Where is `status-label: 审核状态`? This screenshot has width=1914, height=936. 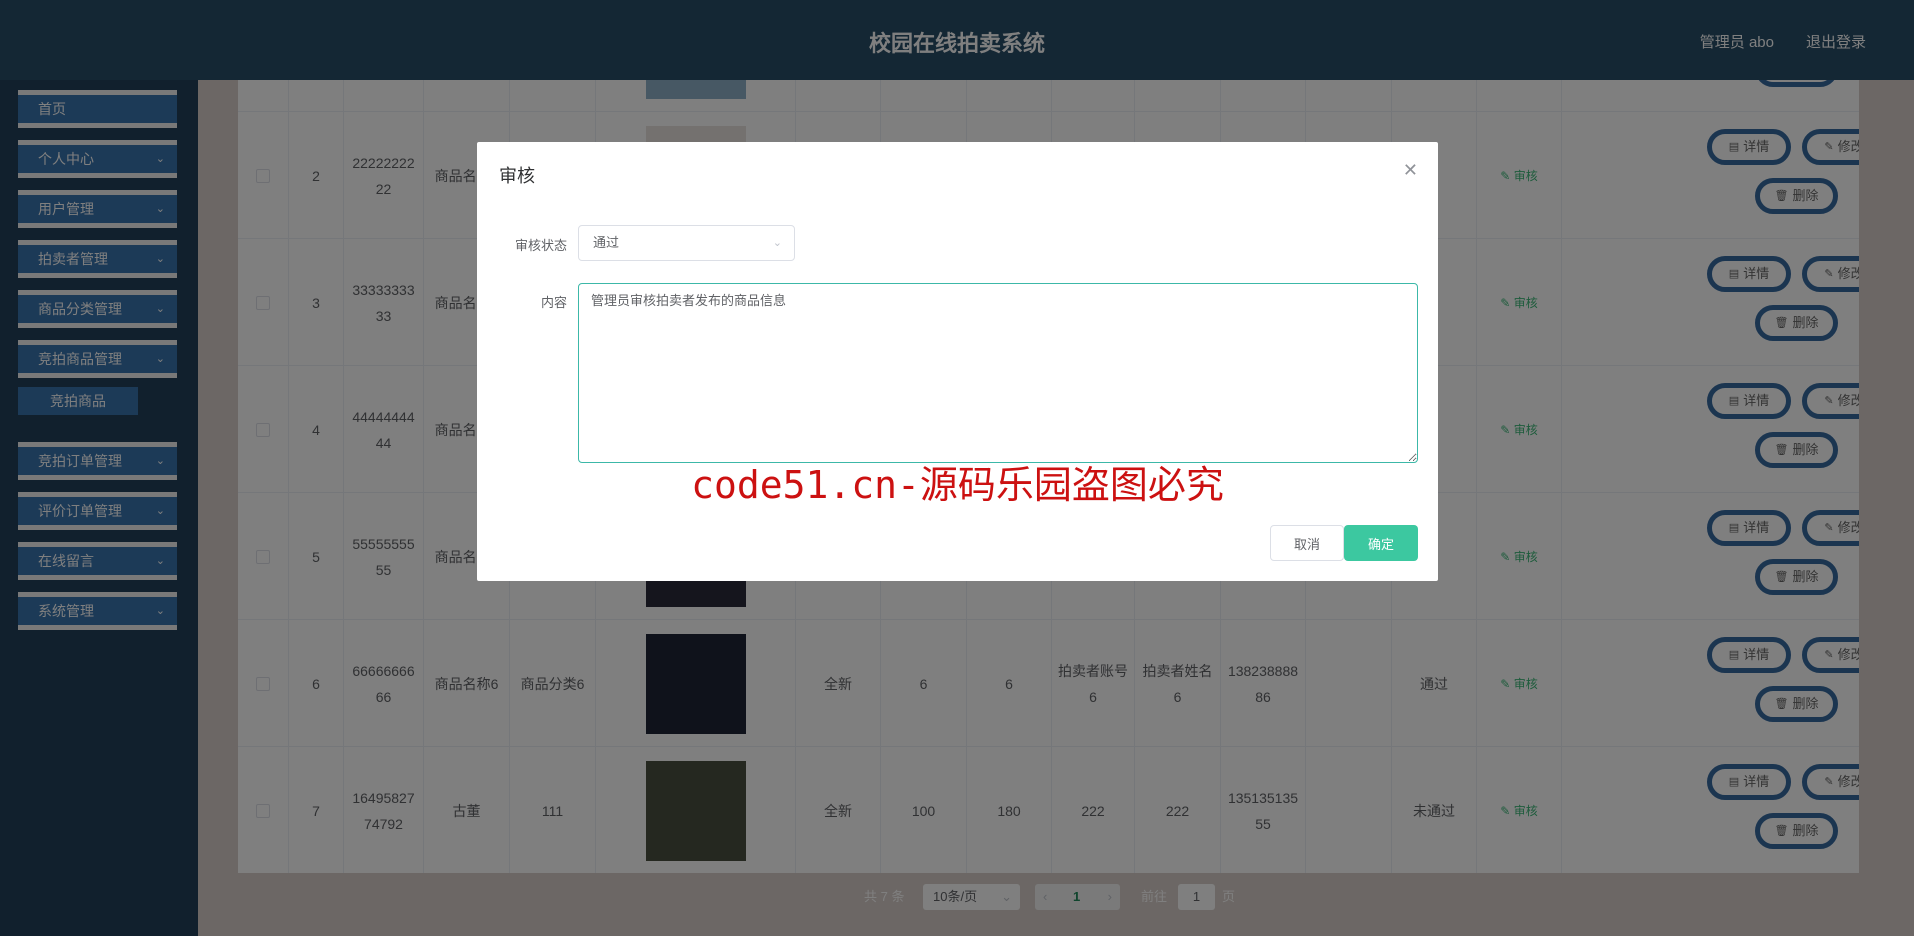
status-label: 审核状态 is located at coordinates (540, 245).